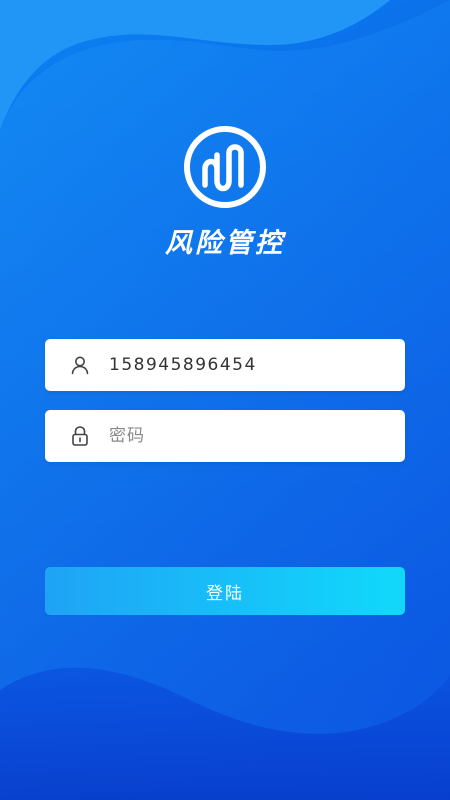 The image size is (450, 800). What do you see at coordinates (225, 591) in the screenshot?
I see `login-button: 登陆` at bounding box center [225, 591].